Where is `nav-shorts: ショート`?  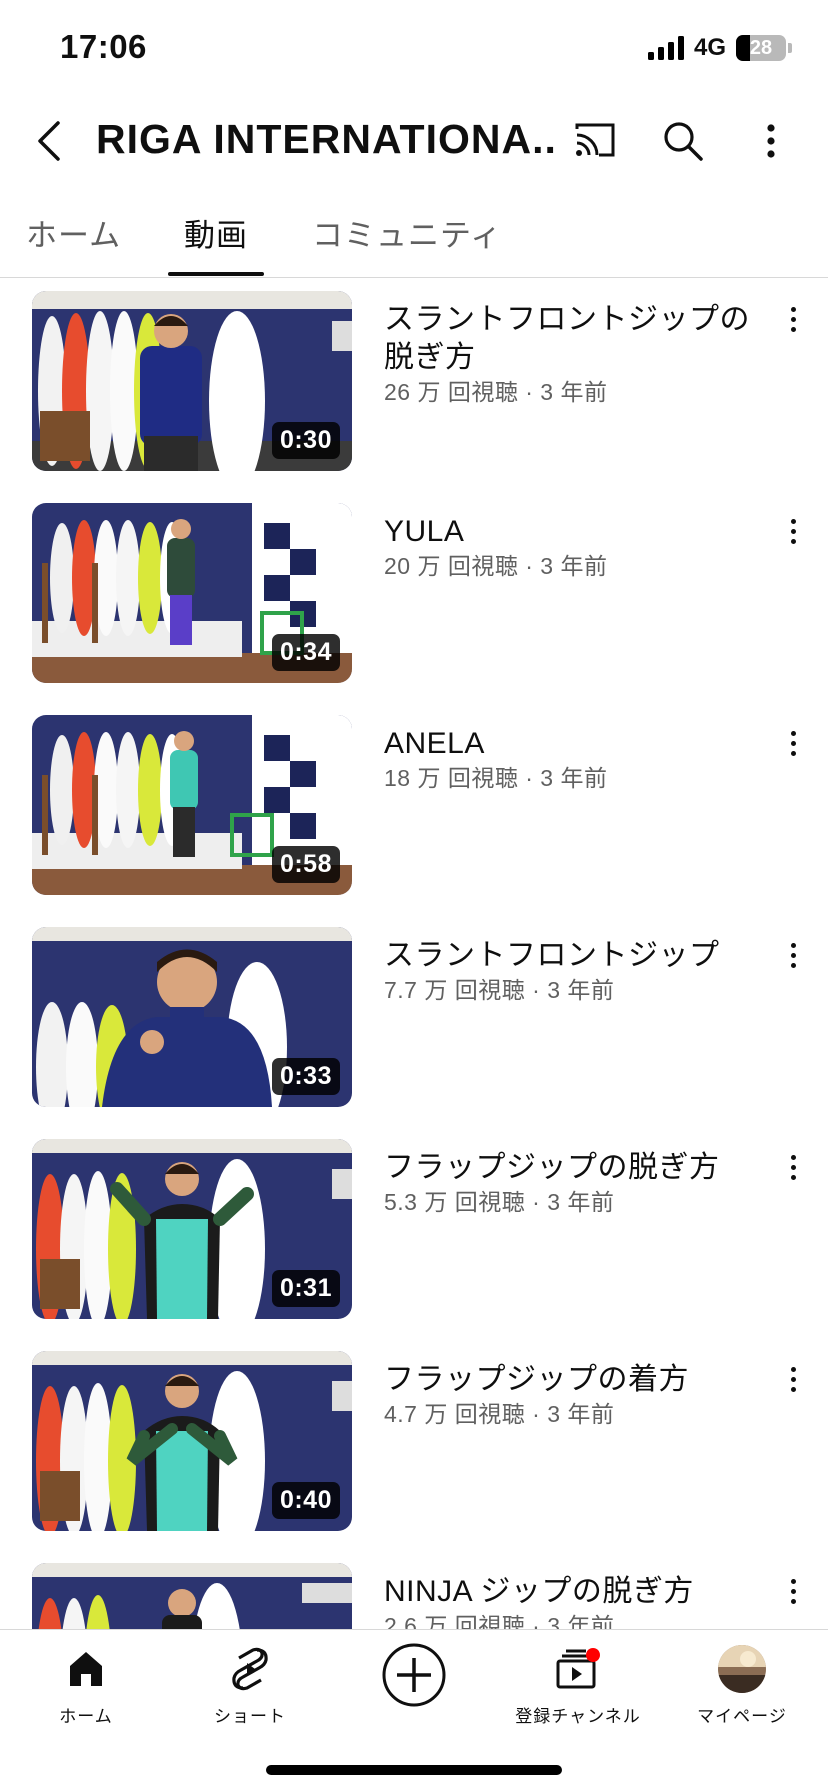 nav-shorts: ショート is located at coordinates (250, 1685).